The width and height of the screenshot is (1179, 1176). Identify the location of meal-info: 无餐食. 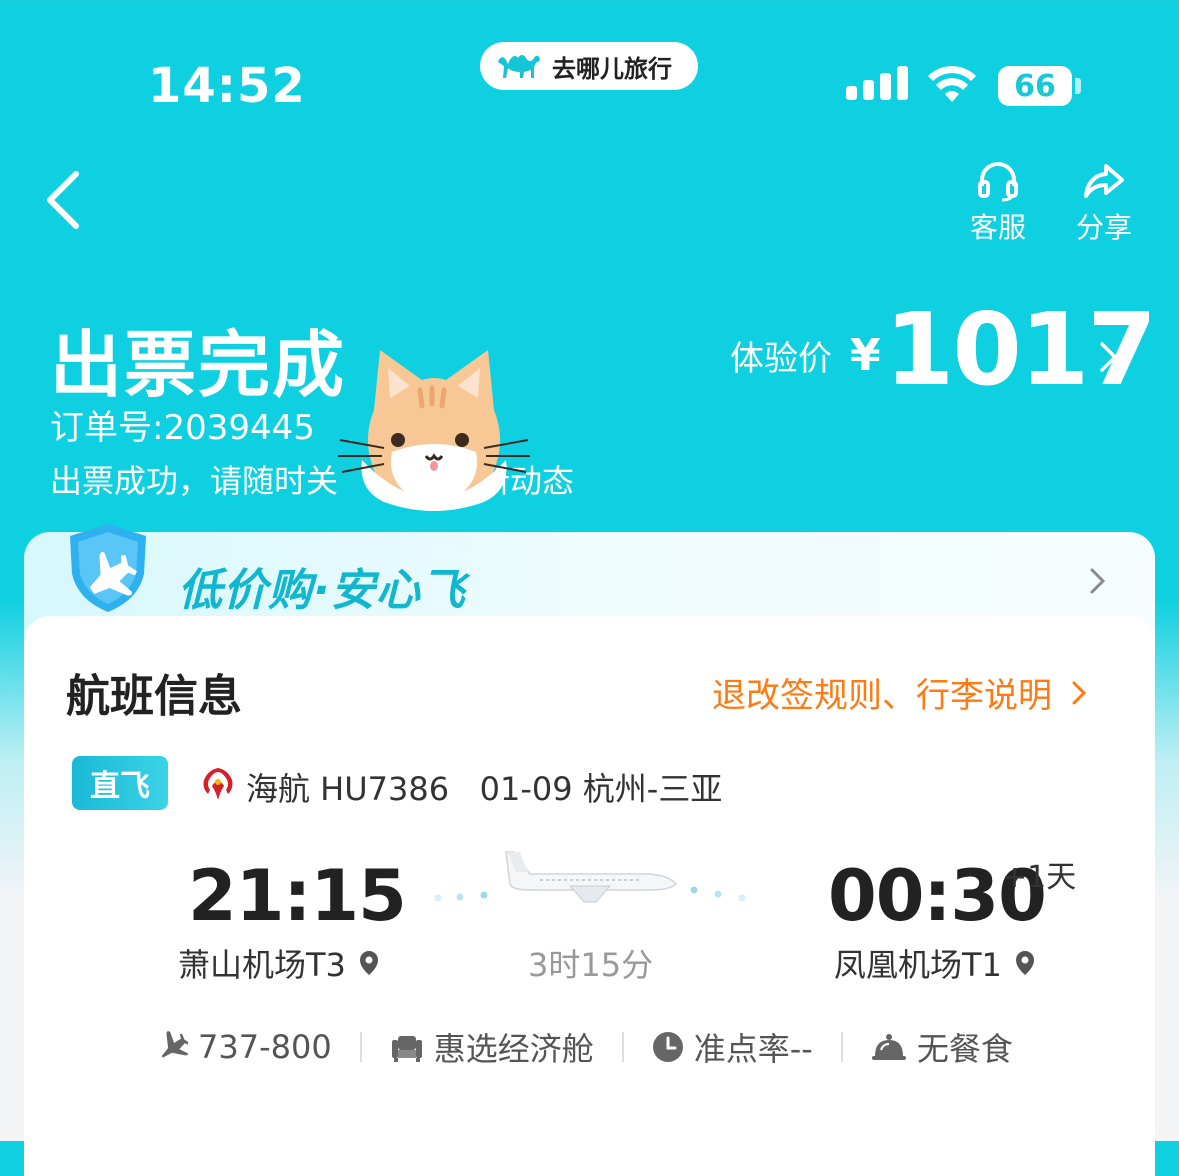
(942, 1047).